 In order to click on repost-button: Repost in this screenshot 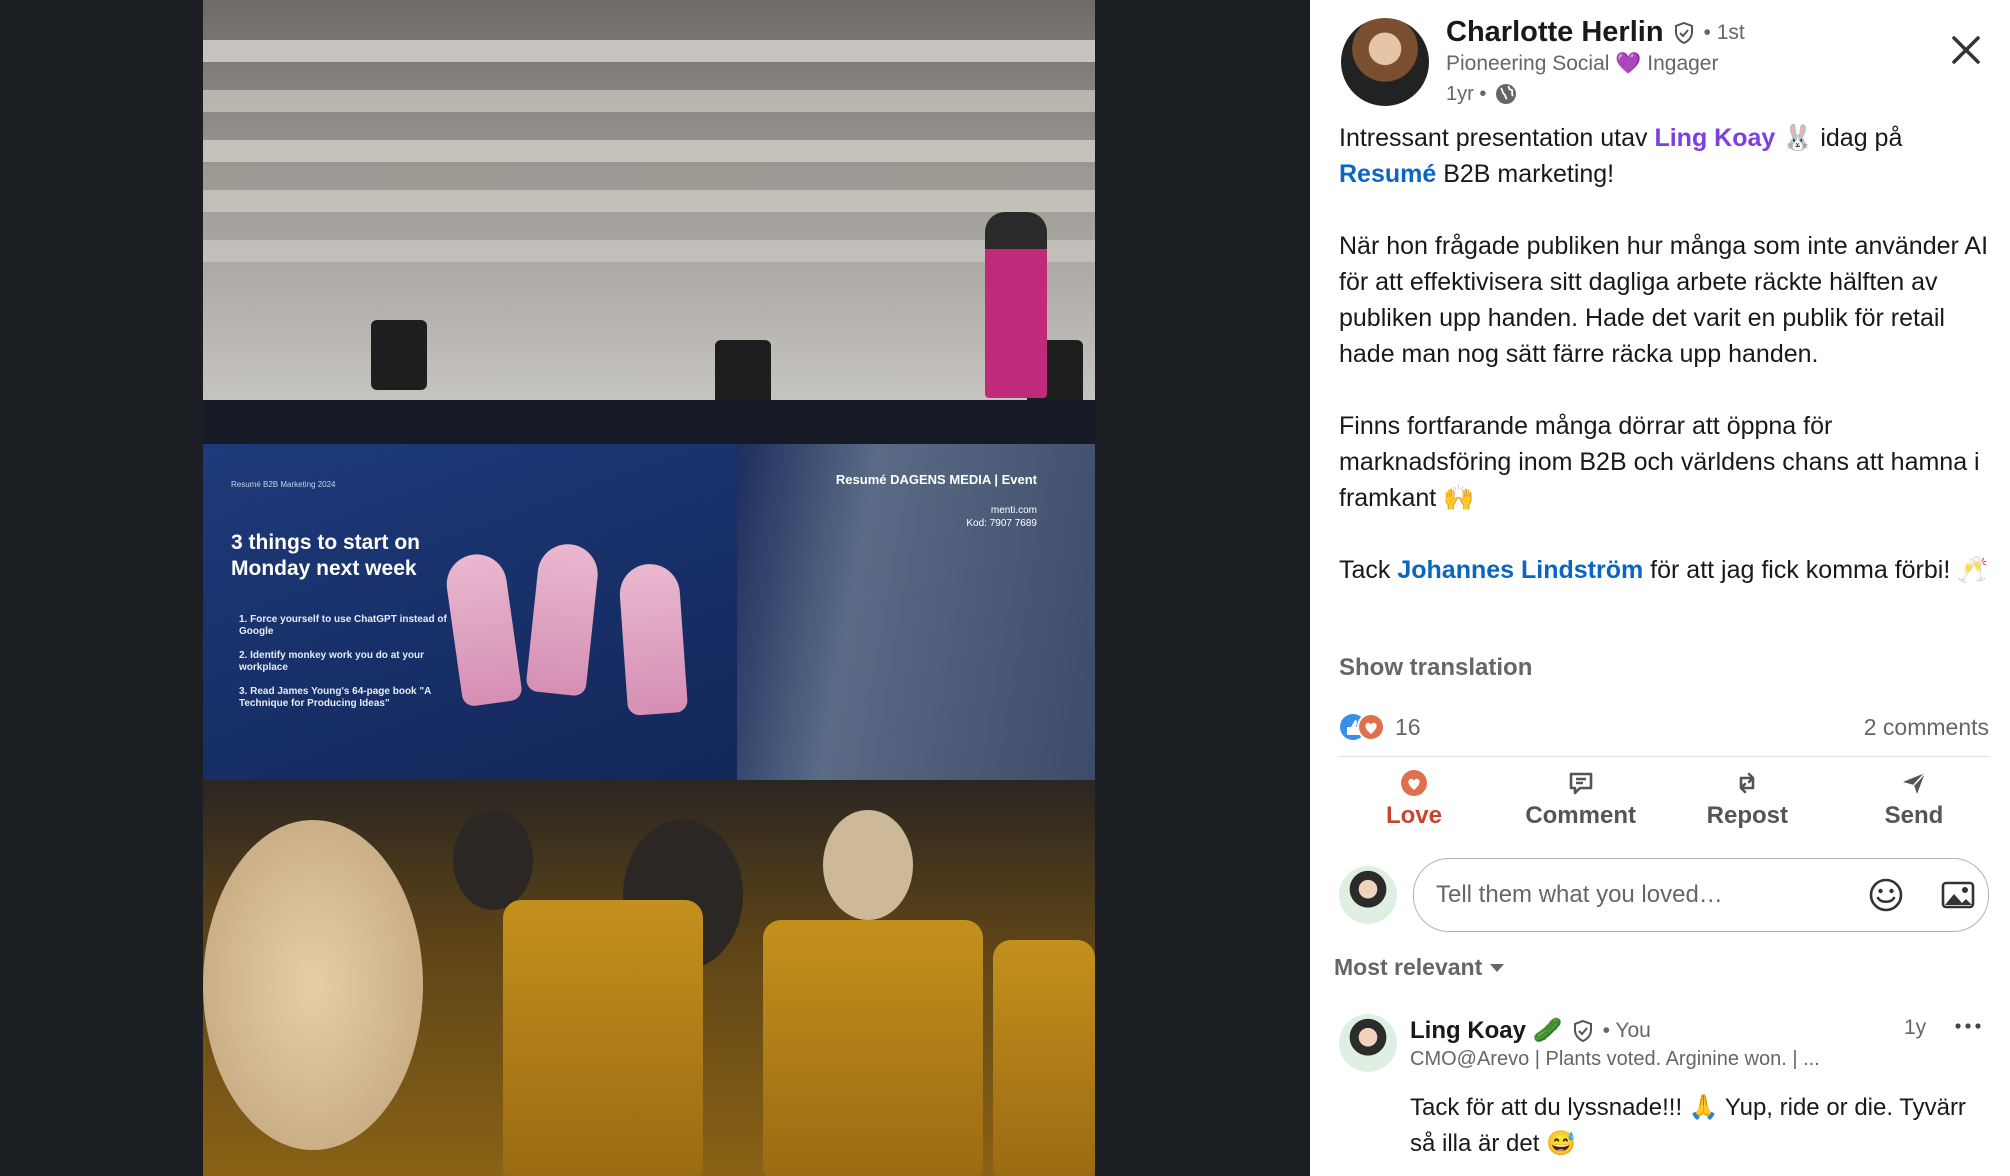, I will do `click(1747, 803)`.